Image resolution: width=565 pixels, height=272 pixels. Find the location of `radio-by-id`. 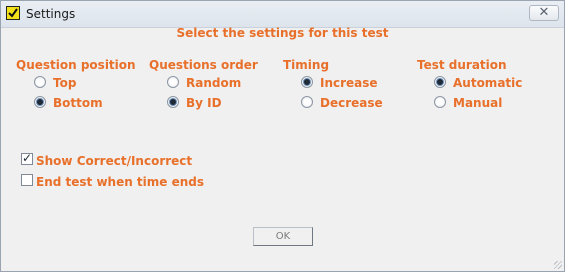

radio-by-id is located at coordinates (173, 102).